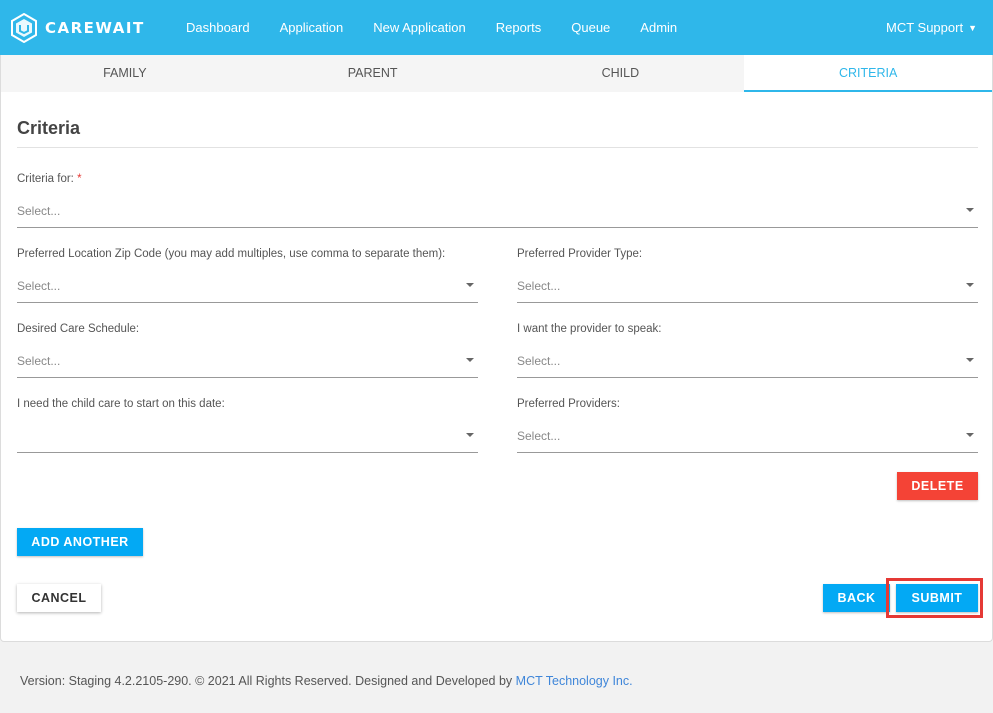 The image size is (993, 713). What do you see at coordinates (78, 329) in the screenshot?
I see `care-schedule-label: Desired Care Schedule:` at bounding box center [78, 329].